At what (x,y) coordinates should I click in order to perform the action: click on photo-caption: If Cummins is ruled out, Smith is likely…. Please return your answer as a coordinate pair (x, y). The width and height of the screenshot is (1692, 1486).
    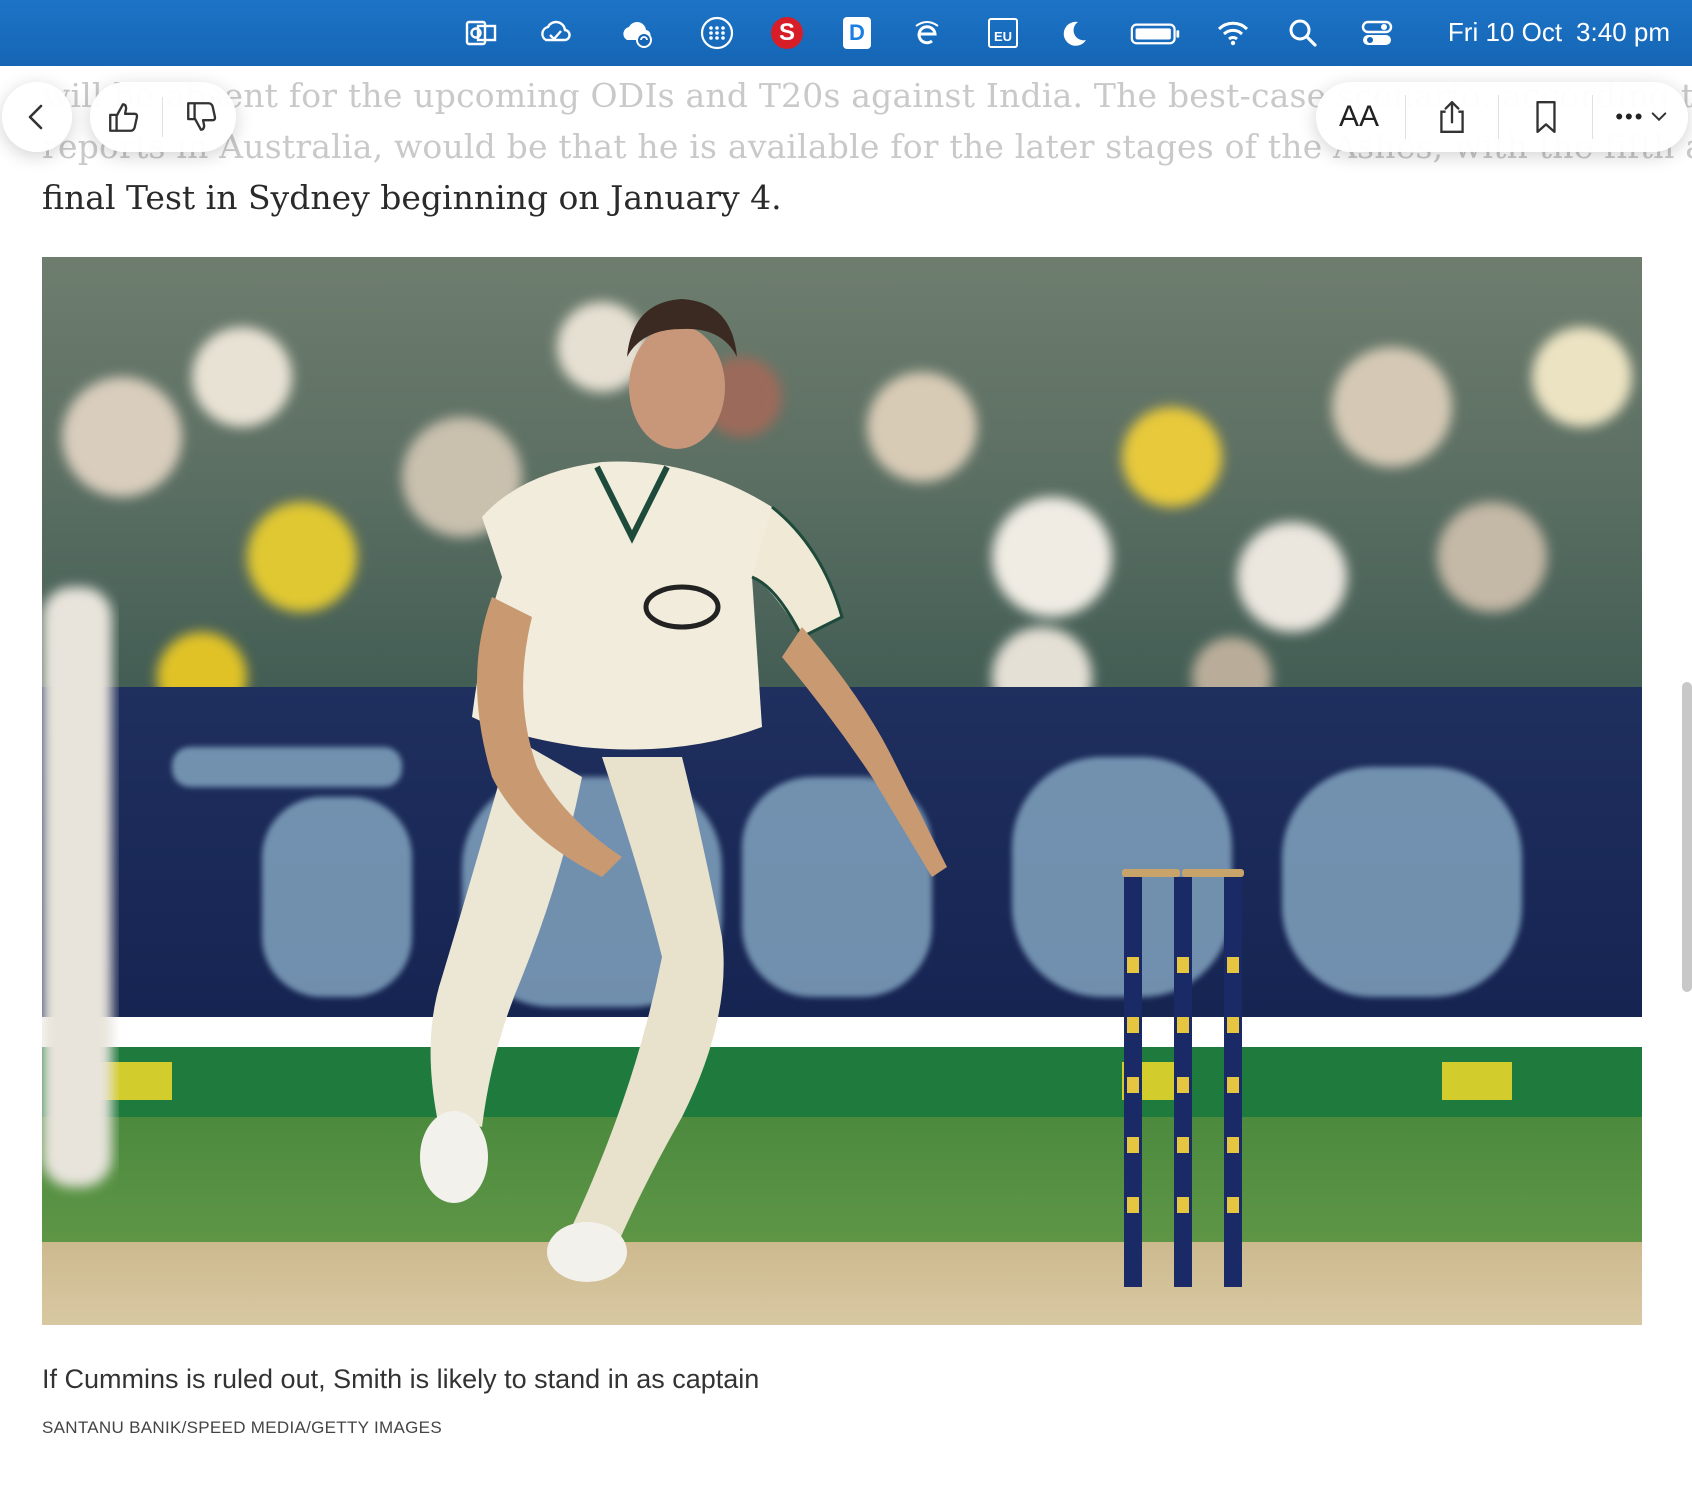
    Looking at the image, I should click on (401, 1379).